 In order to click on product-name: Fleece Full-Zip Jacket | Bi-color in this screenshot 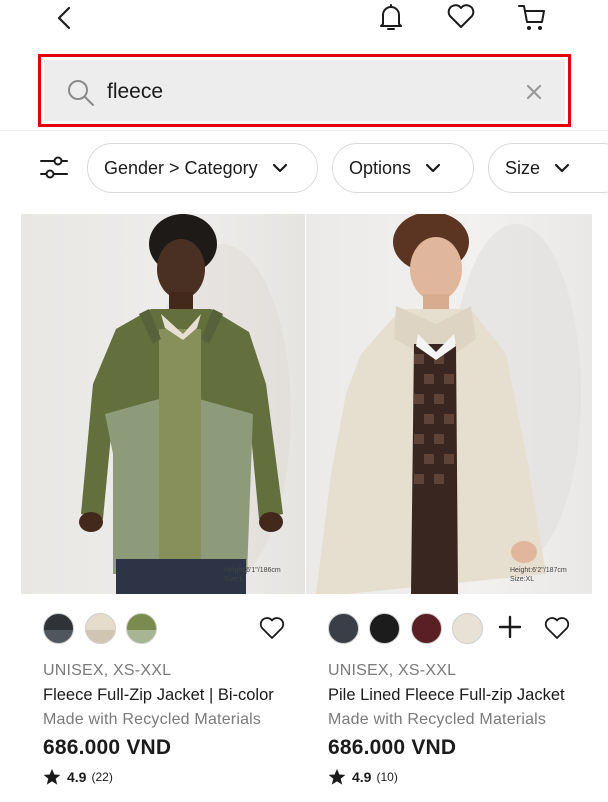, I will do `click(158, 695)`.